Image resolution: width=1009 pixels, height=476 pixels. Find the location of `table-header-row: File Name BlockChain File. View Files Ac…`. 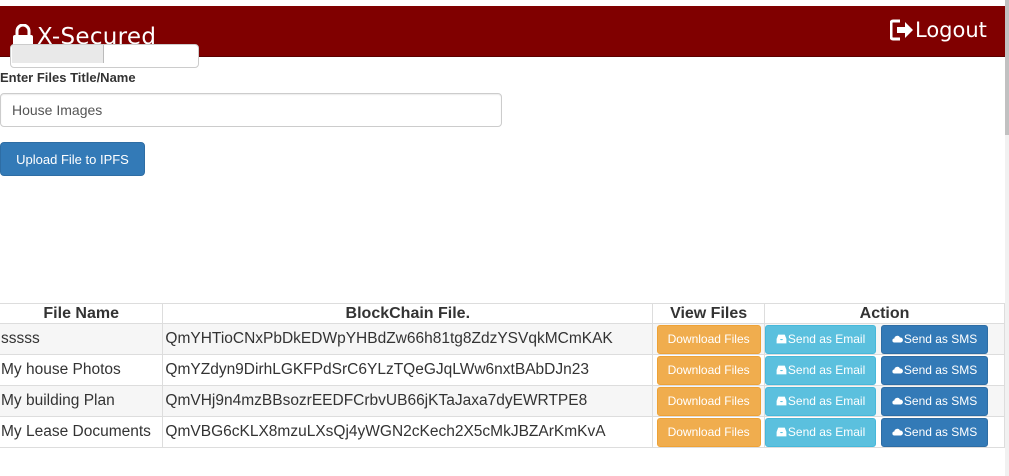

table-header-row: File Name BlockChain File. View Files Ac… is located at coordinates (502, 313).